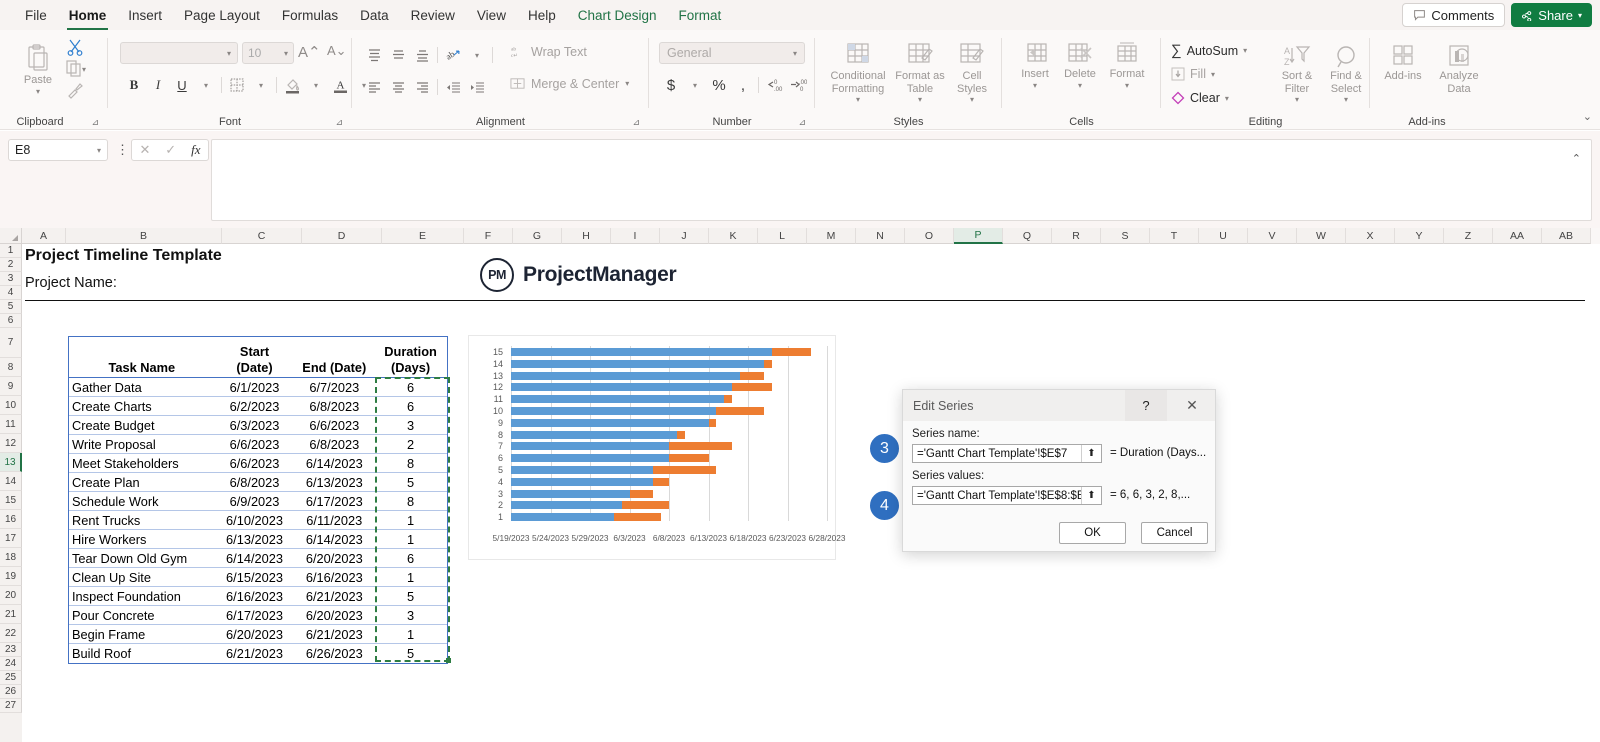 The width and height of the screenshot is (1600, 742). Describe the element at coordinates (477, 55) in the screenshot. I see `orientation-dropdown: ▾` at that location.